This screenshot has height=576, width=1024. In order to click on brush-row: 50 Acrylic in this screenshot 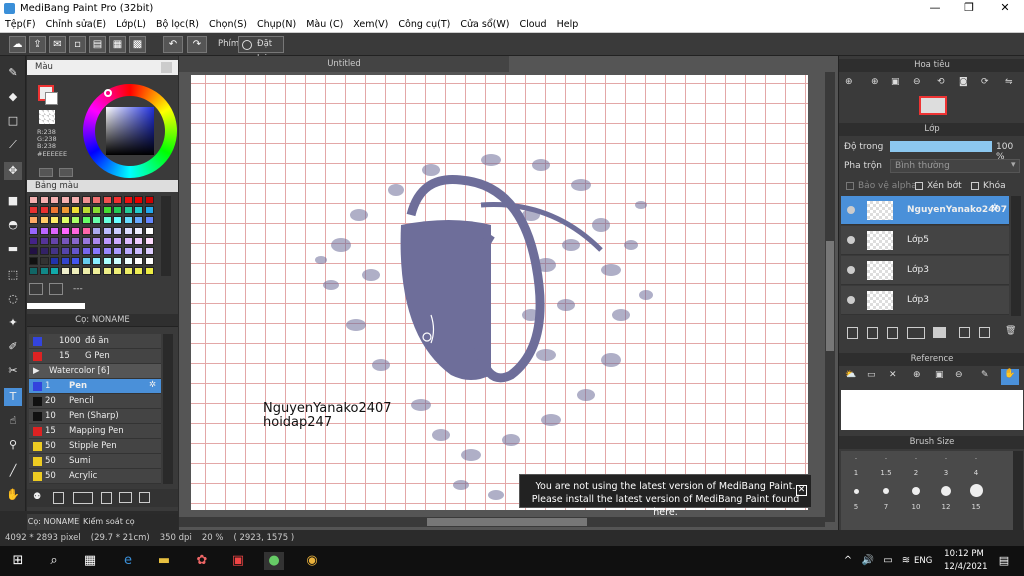, I will do `click(95, 476)`.